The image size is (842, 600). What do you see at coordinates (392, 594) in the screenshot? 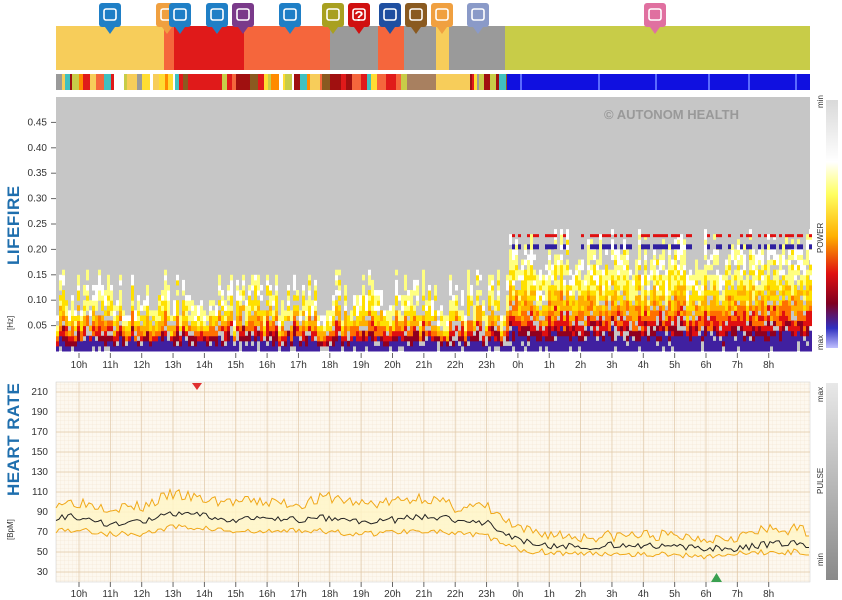
I see `x-tick-label: 20h` at bounding box center [392, 594].